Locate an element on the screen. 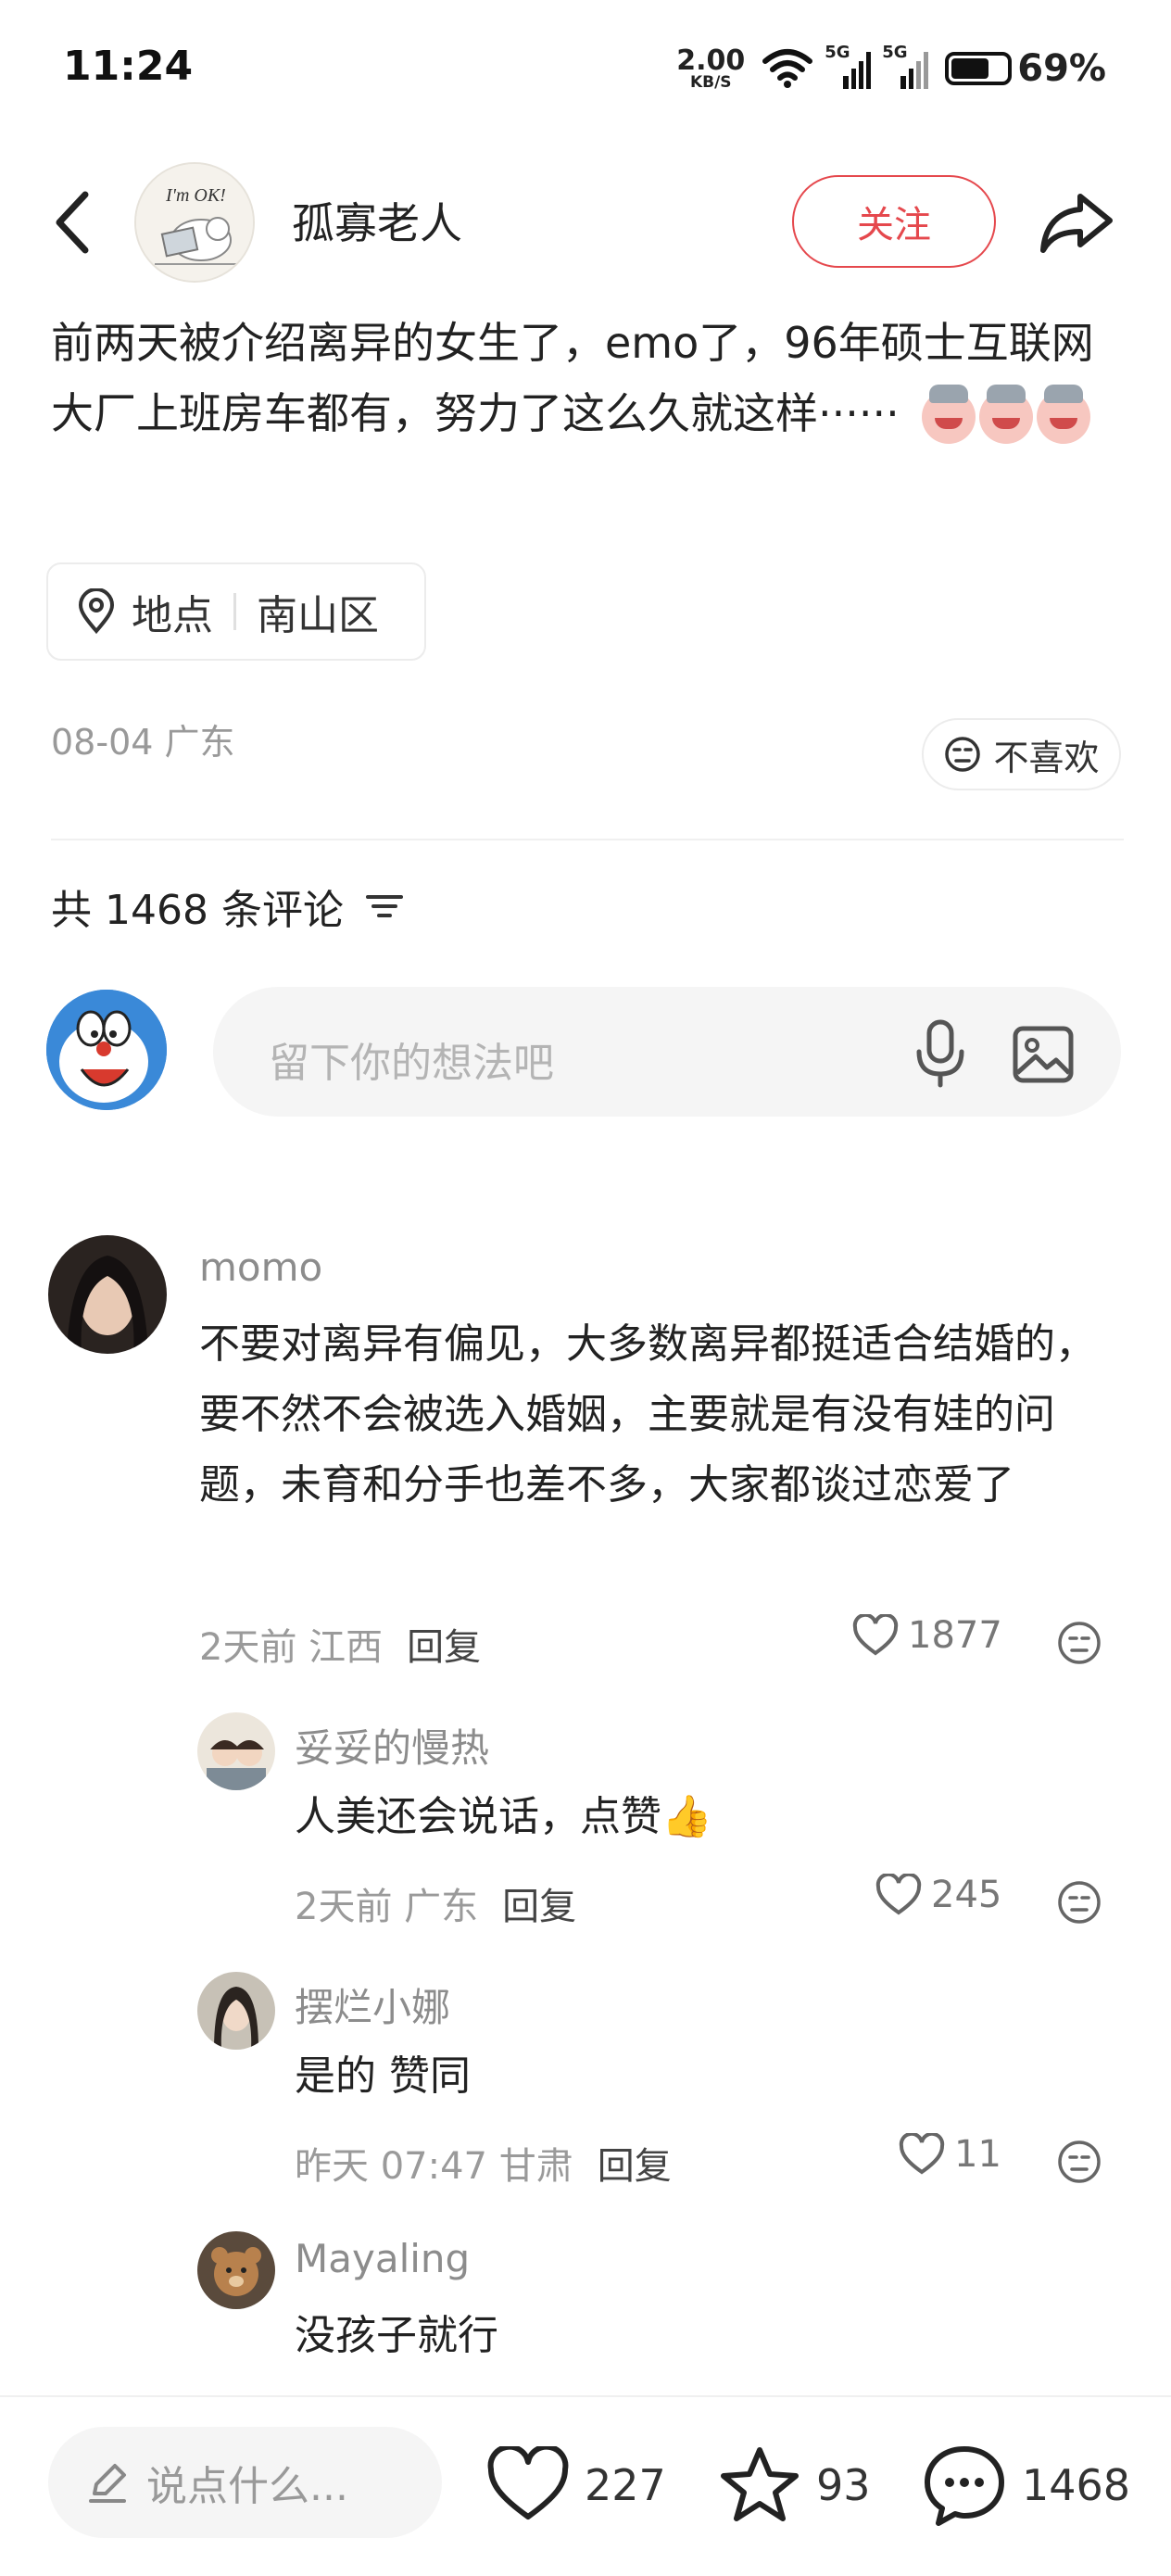 The height and width of the screenshot is (2576, 1171). post-collect-button: 93 is located at coordinates (795, 2485).